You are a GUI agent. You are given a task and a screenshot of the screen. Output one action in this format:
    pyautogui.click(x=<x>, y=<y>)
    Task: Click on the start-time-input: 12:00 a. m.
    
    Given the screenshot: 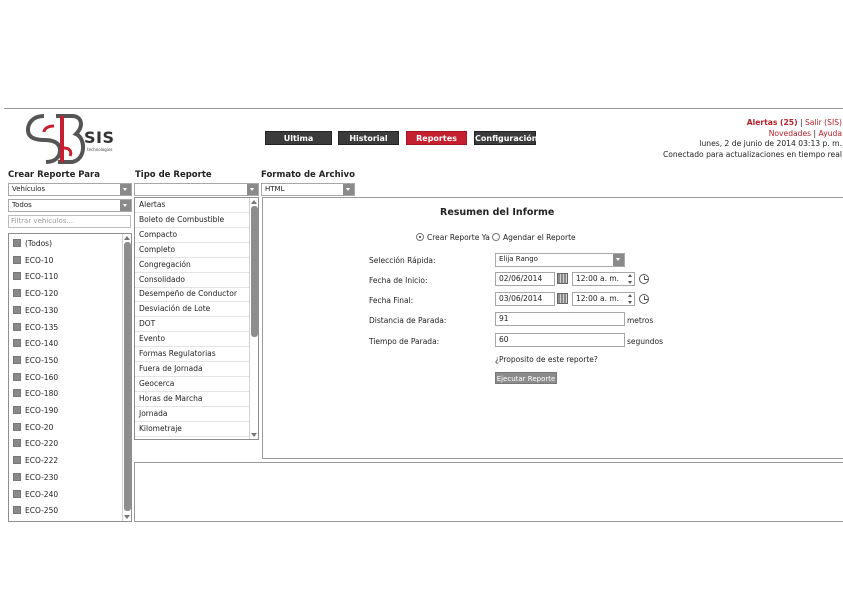 What is the action you would take?
    pyautogui.click(x=603, y=279)
    